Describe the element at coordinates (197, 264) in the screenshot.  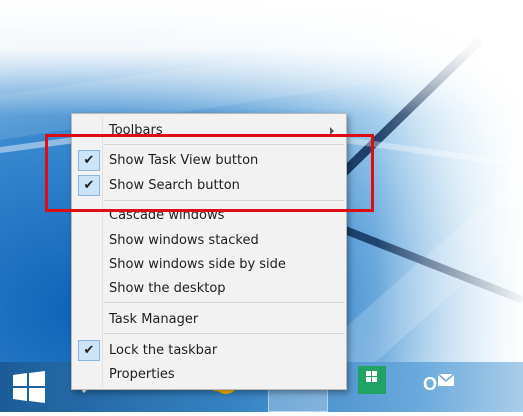
I see `menu-item-label: Show windows side by side` at that location.